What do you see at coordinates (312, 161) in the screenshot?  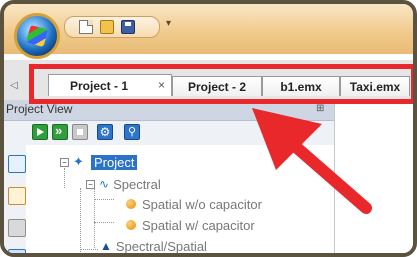 I see `callout-arrow-icon` at bounding box center [312, 161].